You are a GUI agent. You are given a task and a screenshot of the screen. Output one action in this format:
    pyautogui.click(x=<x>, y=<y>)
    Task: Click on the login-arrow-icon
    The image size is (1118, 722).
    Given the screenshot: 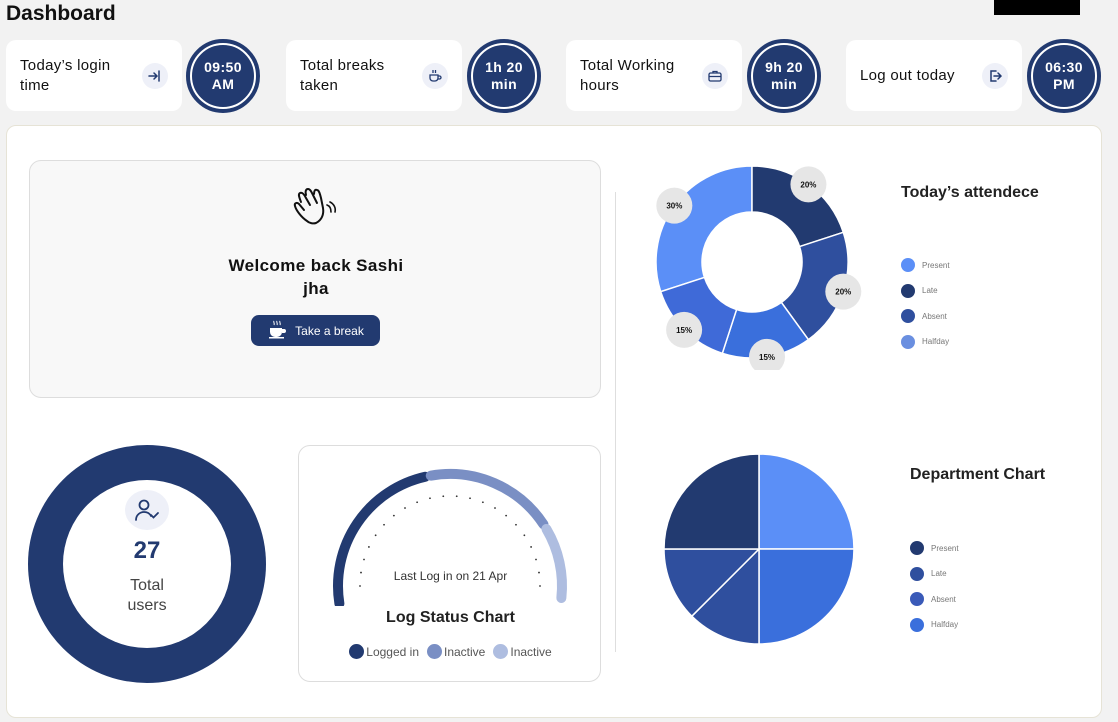 What is the action you would take?
    pyautogui.click(x=155, y=76)
    